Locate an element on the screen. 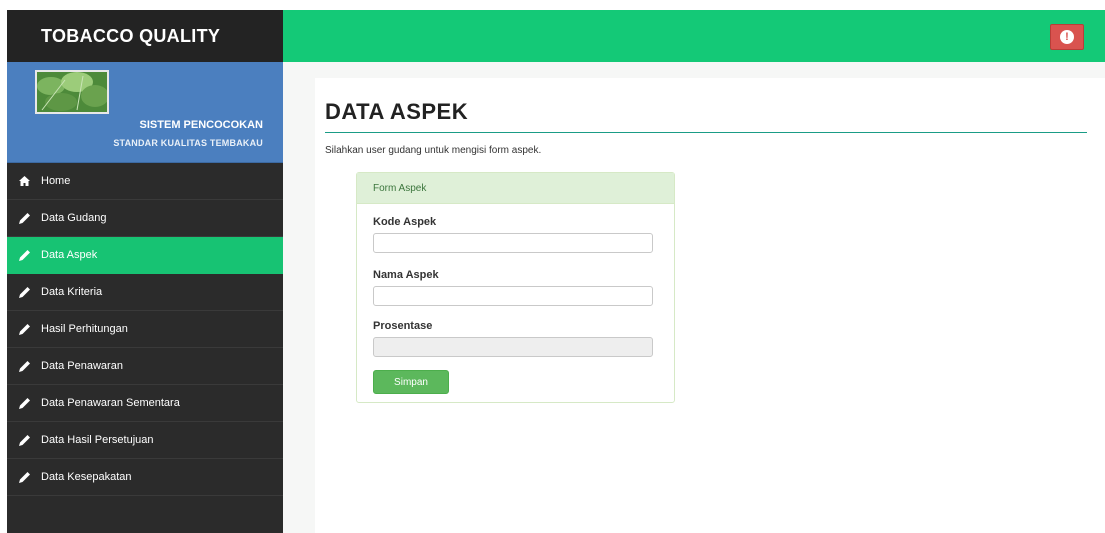 The image size is (1105, 533). sidebar-item-label: Data Kesepakatan is located at coordinates (86, 477).